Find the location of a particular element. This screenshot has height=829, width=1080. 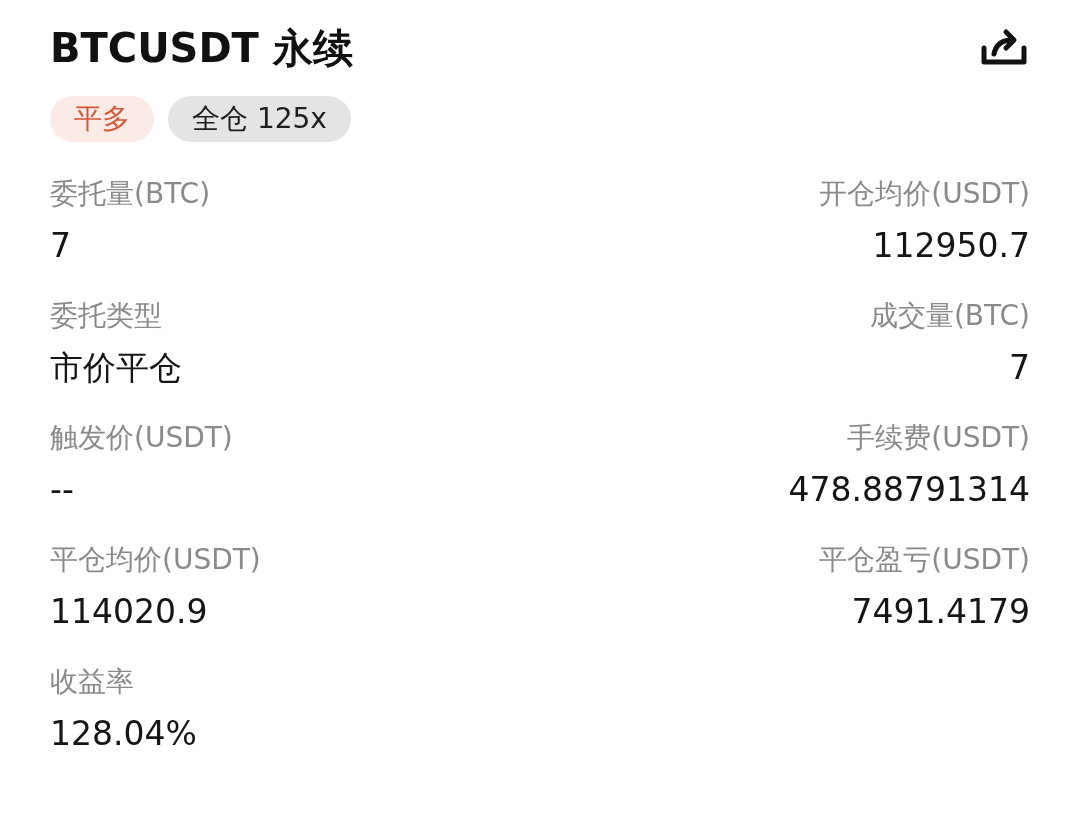

tag: 平多 is located at coordinates (102, 119).